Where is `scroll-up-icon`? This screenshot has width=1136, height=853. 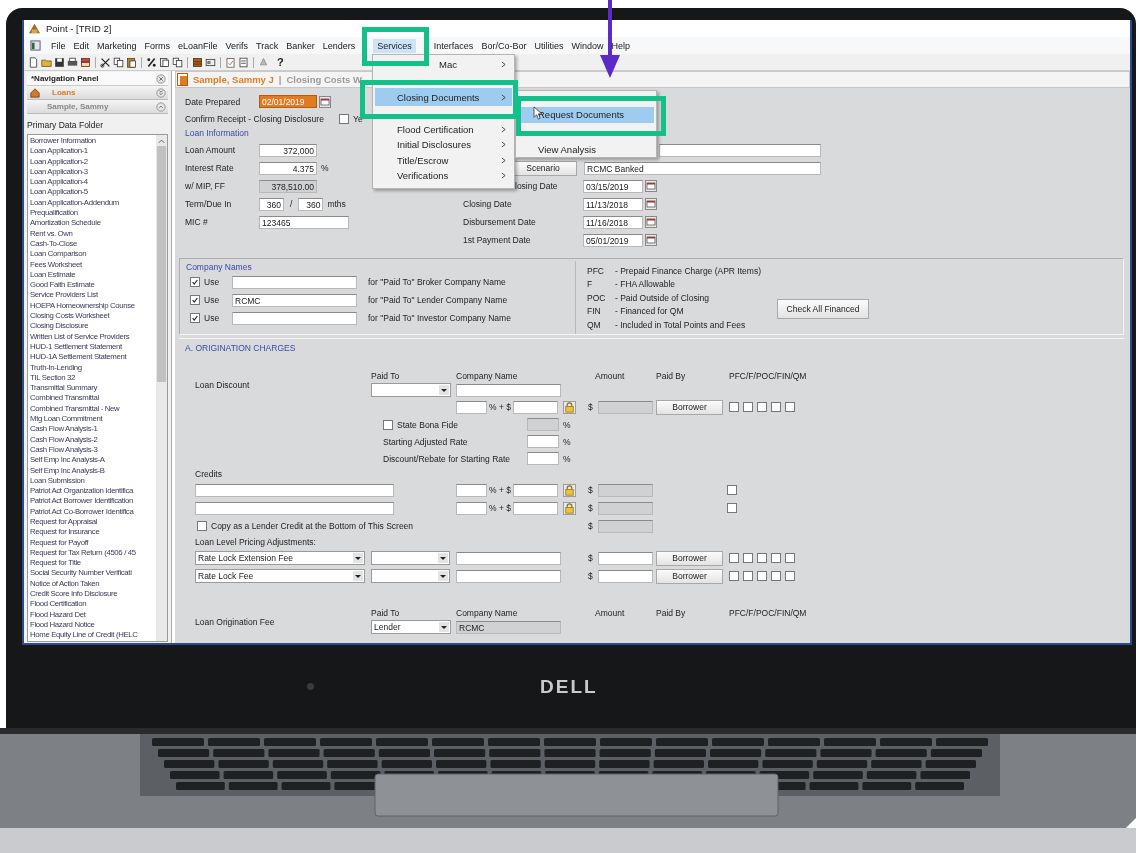 scroll-up-icon is located at coordinates (161, 141).